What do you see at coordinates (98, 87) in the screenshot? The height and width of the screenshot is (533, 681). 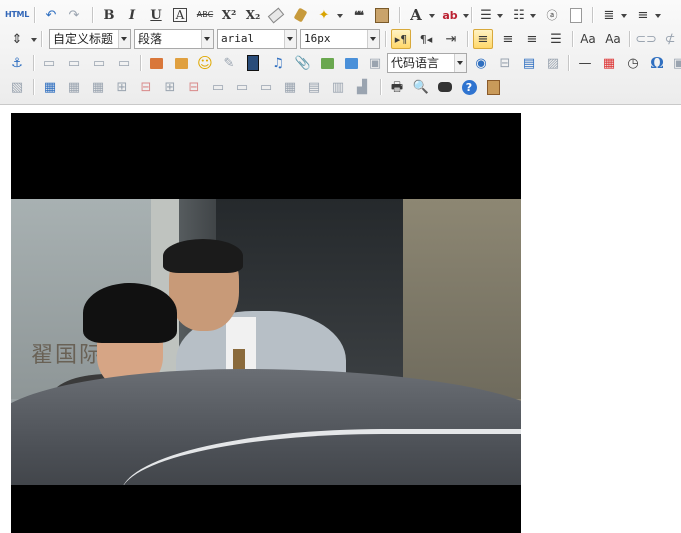 I see `insert-paragraph-before-table-icon: ▦` at bounding box center [98, 87].